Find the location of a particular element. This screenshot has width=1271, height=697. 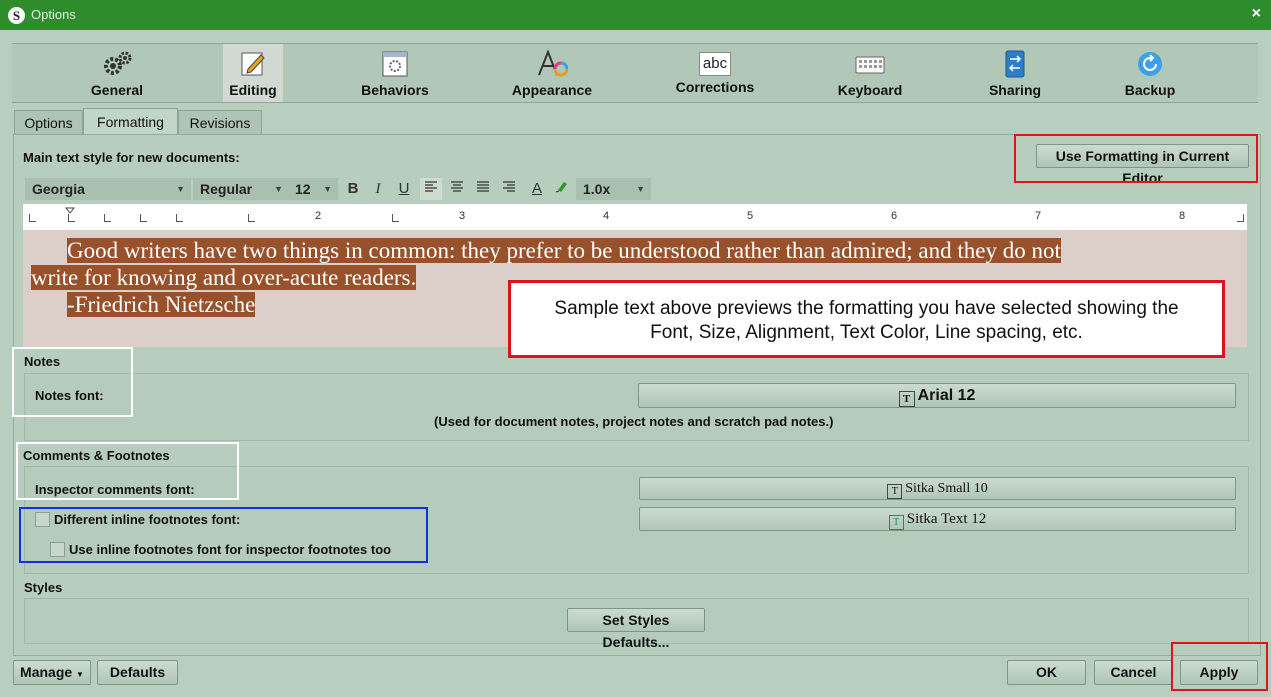

align-center-icon is located at coordinates (457, 186).